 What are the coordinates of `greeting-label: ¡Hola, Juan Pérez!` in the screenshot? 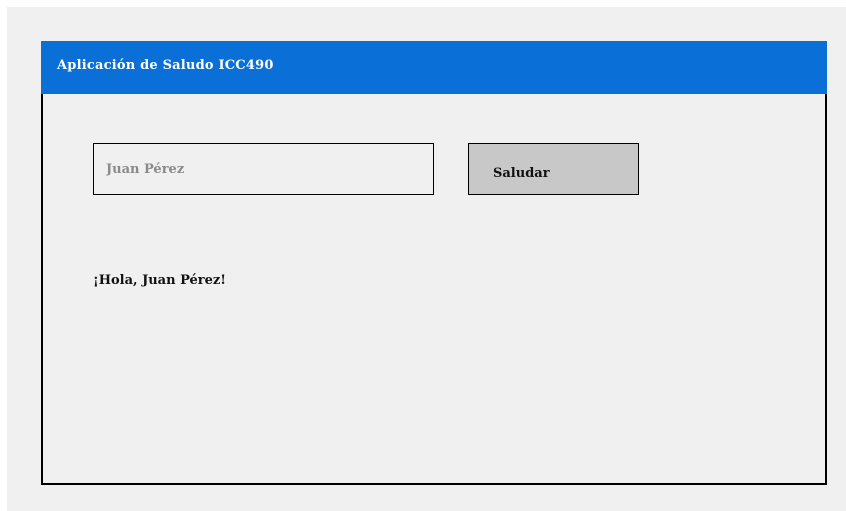 It's located at (159, 280).